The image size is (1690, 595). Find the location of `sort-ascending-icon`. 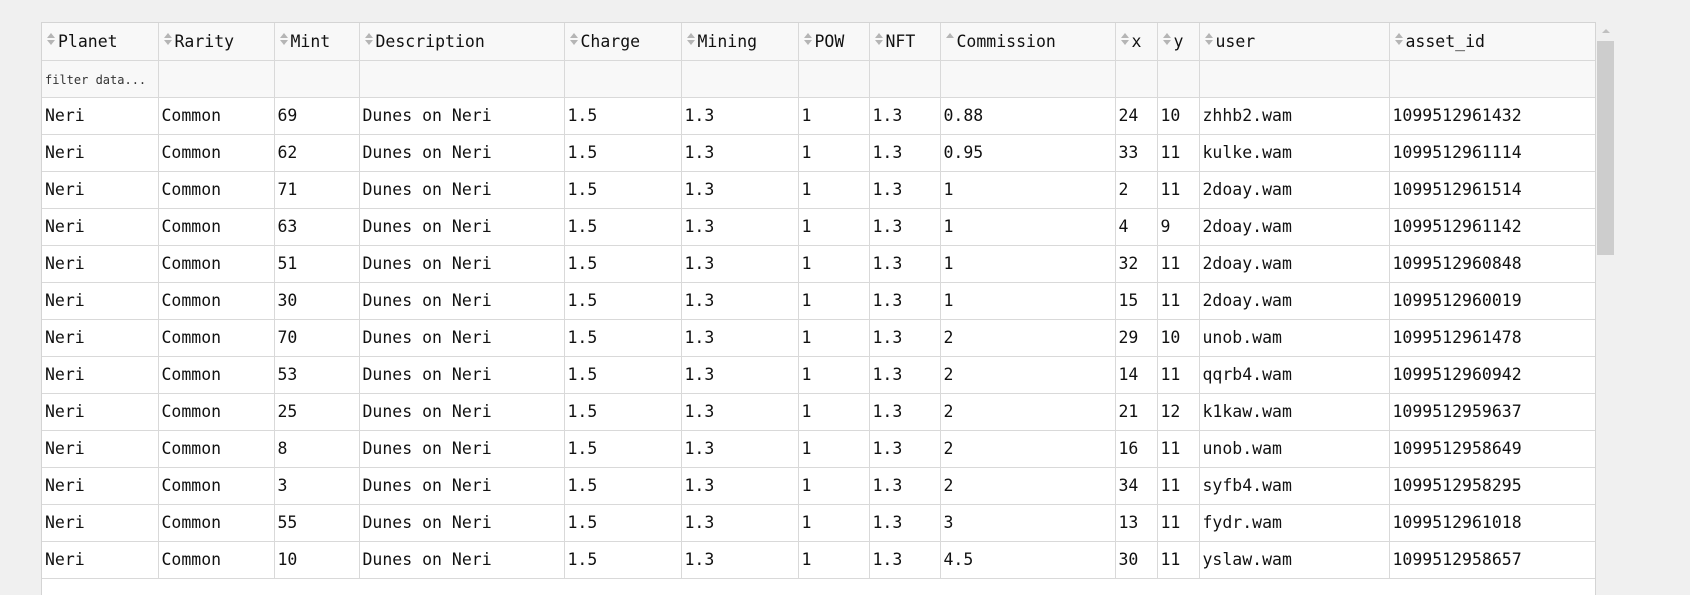

sort-ascending-icon is located at coordinates (950, 40).